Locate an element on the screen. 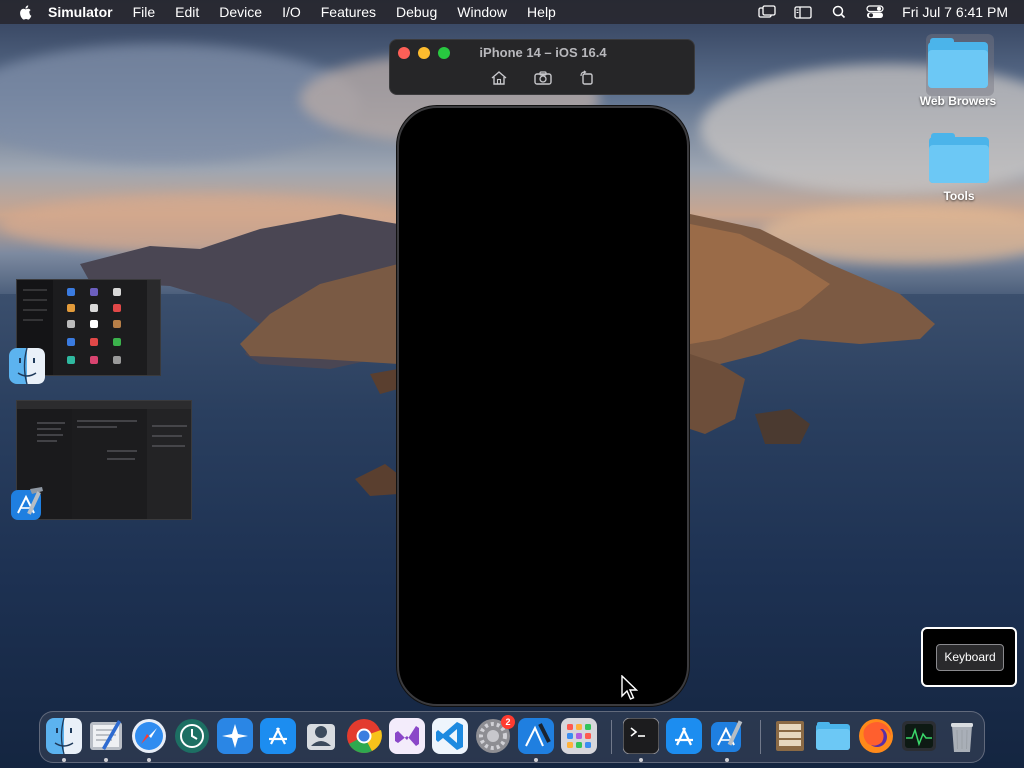  rotate-icon is located at coordinates (587, 78).